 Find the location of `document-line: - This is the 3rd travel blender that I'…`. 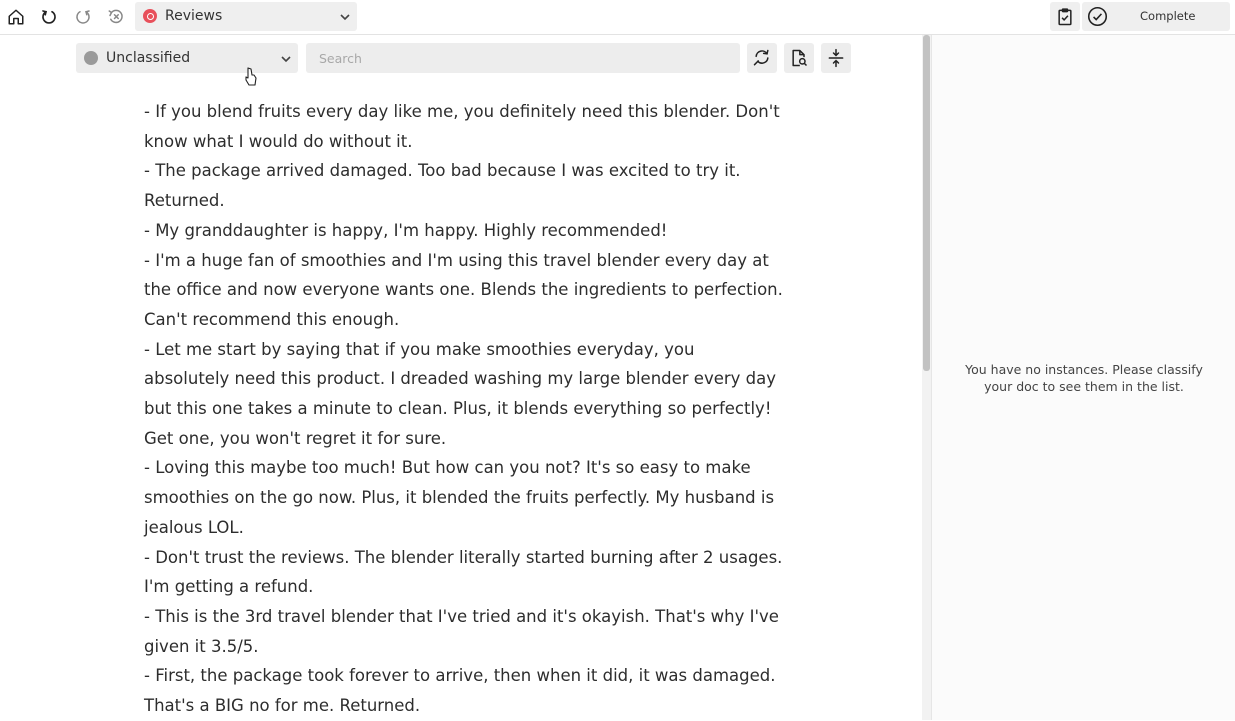

document-line: - This is the 3rd travel blender that I'… is located at coordinates (461, 631).